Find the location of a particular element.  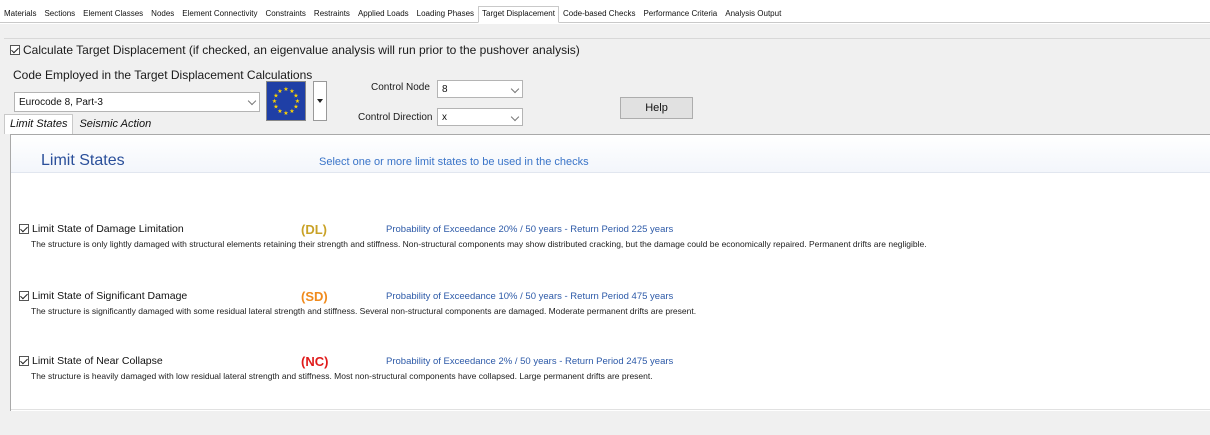

content-bottom-divider is located at coordinates (610, 409).